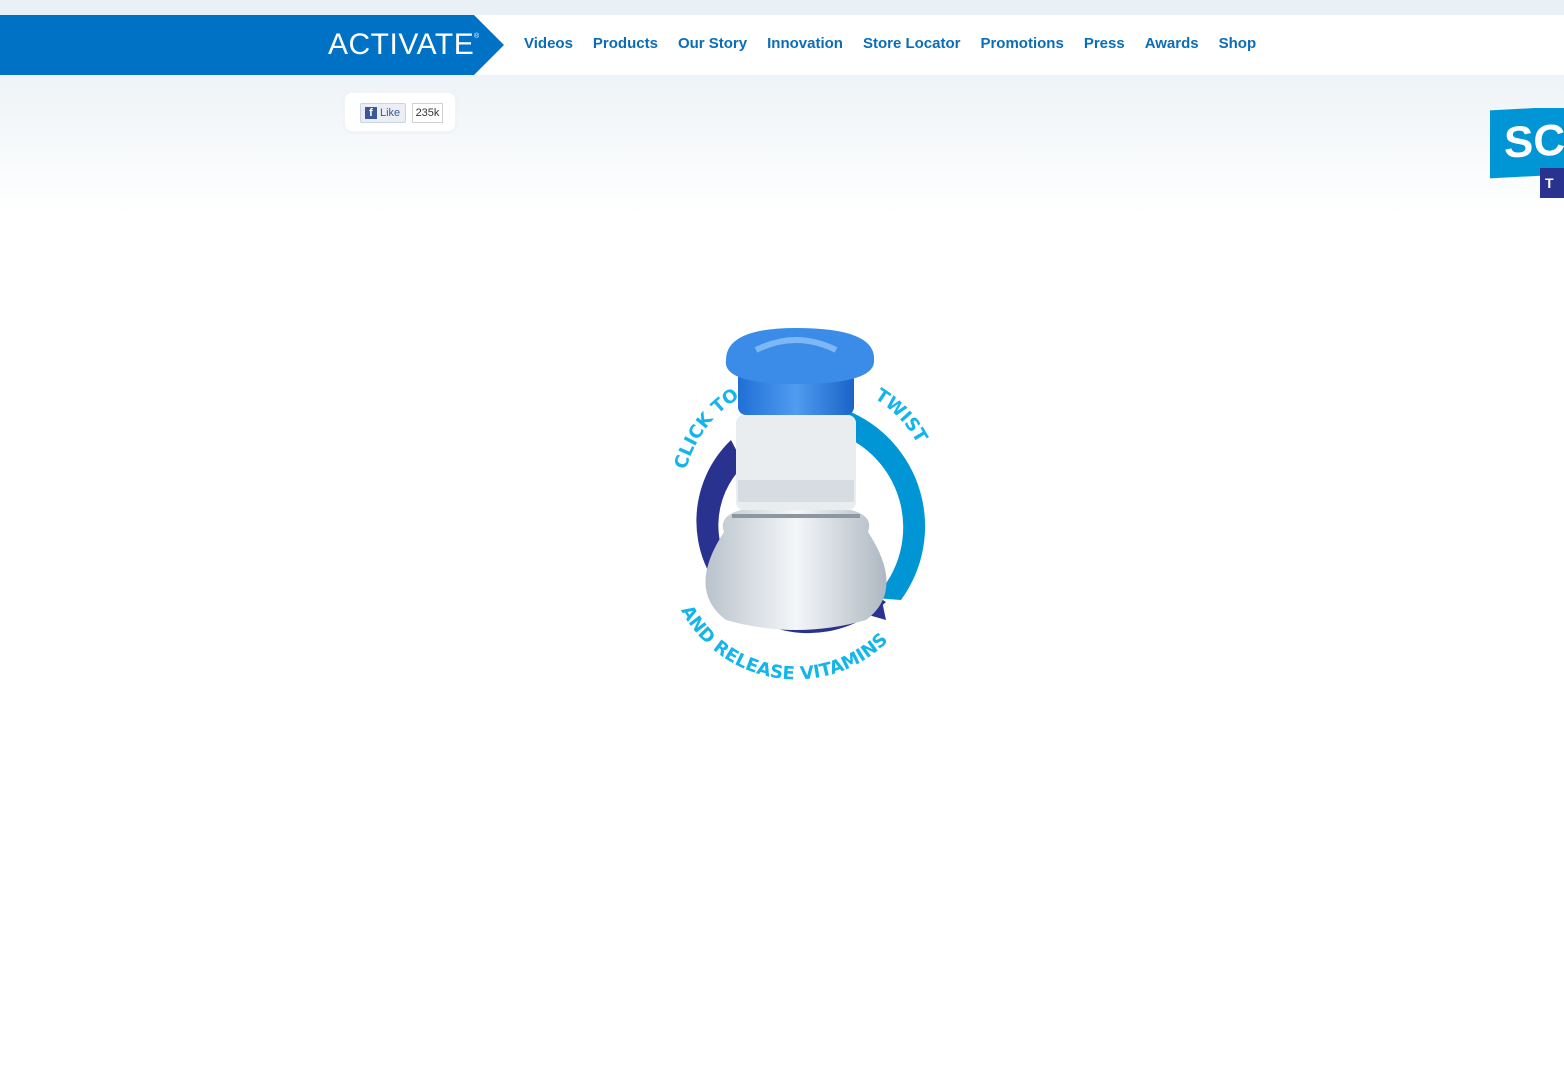  What do you see at coordinates (371, 113) in the screenshot?
I see `facebook-icon: f` at bounding box center [371, 113].